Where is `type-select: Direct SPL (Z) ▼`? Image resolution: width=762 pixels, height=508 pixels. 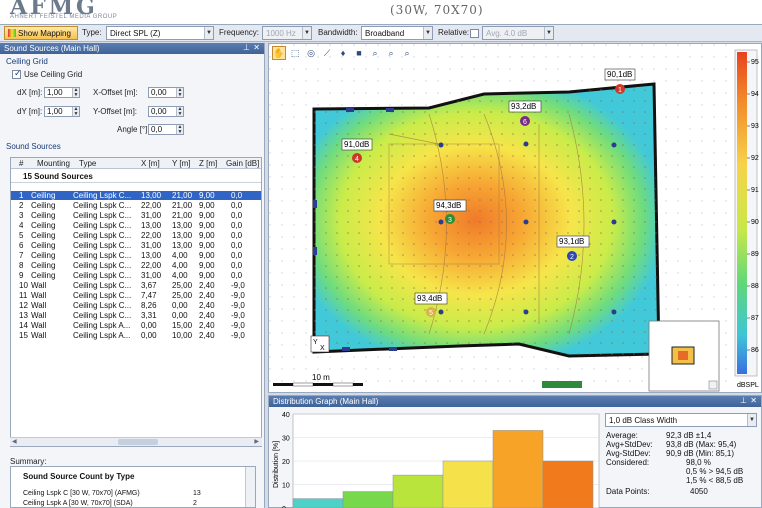 type-select: Direct SPL (Z) ▼ is located at coordinates (160, 33).